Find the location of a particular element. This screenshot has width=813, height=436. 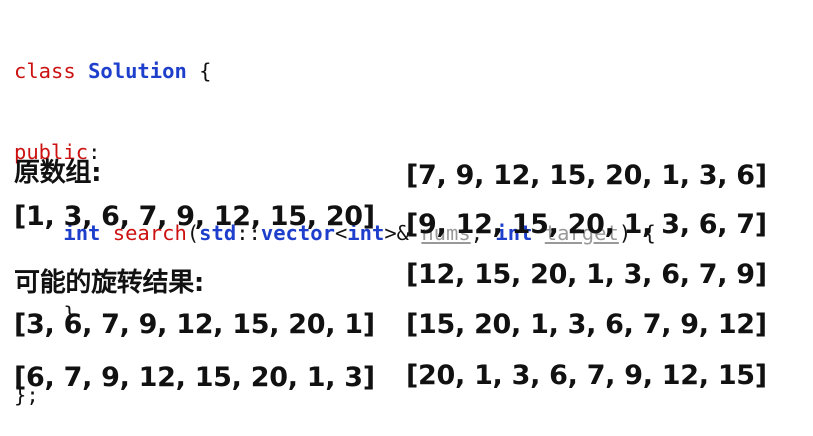

rotation-right-4: [15, 20, 1, 3, 6, 7, 9, 12] is located at coordinates (586, 324).